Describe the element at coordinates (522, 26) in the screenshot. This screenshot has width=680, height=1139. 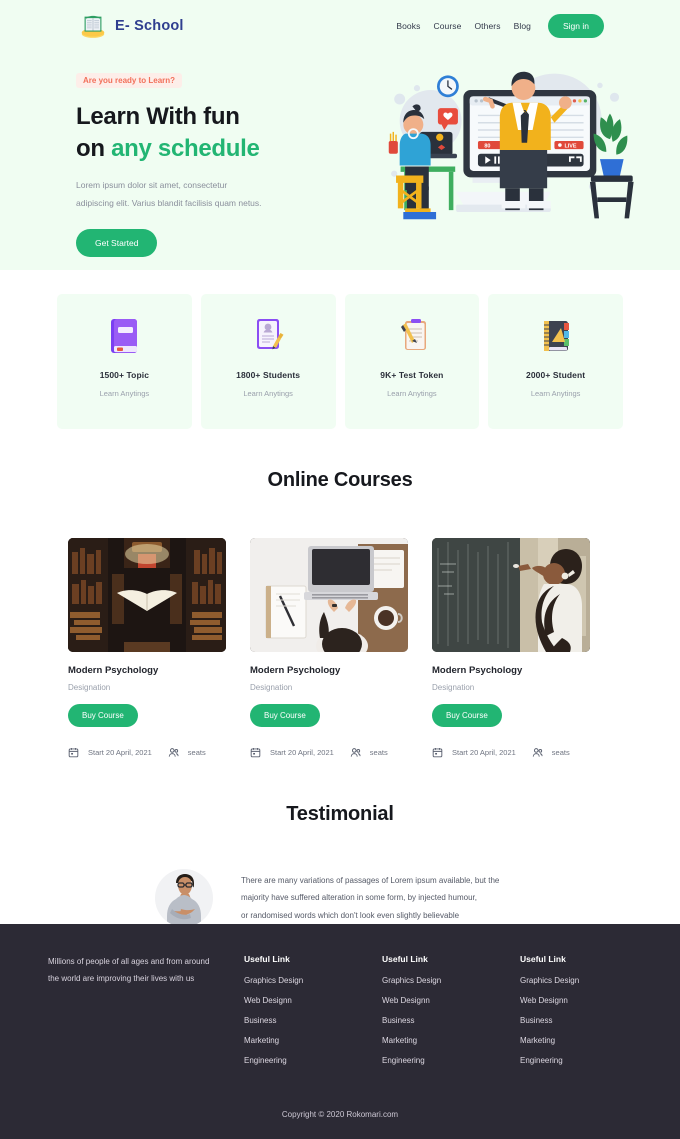
I see `nav-link-blog: Blog` at that location.